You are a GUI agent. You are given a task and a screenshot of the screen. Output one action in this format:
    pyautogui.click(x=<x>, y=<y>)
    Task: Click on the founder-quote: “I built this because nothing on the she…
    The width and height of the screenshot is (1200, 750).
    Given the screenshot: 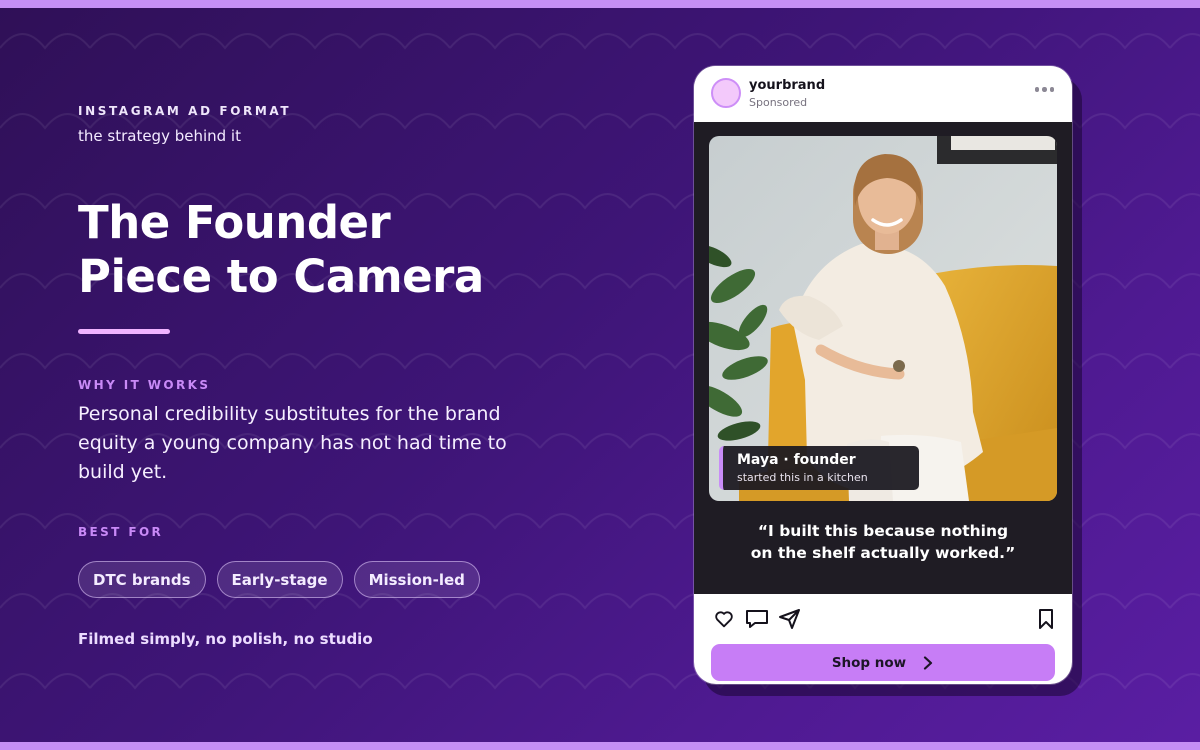 What is the action you would take?
    pyautogui.click(x=883, y=542)
    